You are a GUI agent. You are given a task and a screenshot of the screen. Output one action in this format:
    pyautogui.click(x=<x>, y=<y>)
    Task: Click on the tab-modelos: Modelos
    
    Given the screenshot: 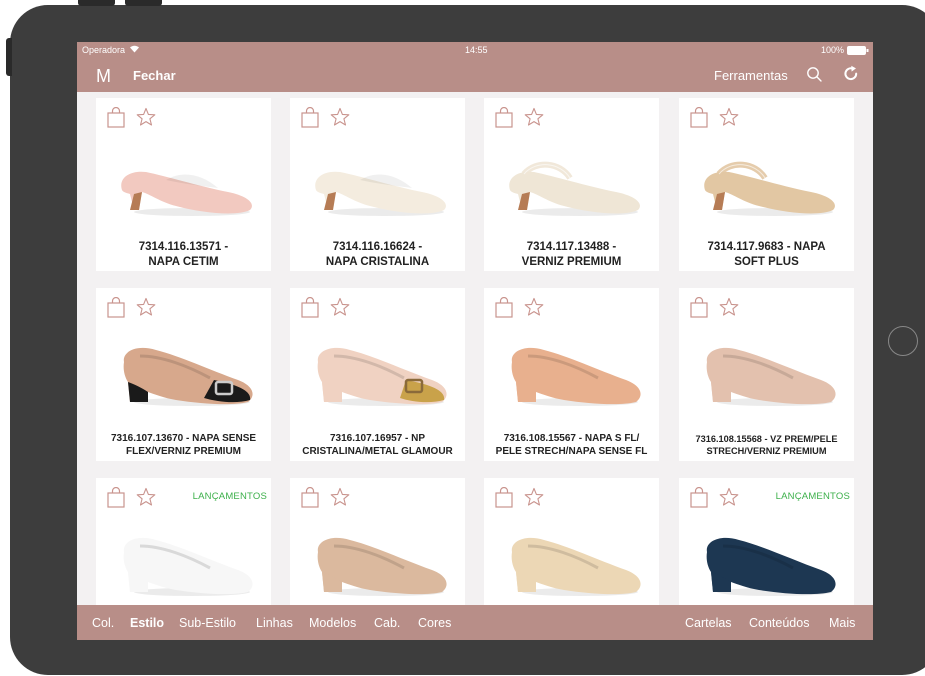 What is the action you would take?
    pyautogui.click(x=332, y=623)
    